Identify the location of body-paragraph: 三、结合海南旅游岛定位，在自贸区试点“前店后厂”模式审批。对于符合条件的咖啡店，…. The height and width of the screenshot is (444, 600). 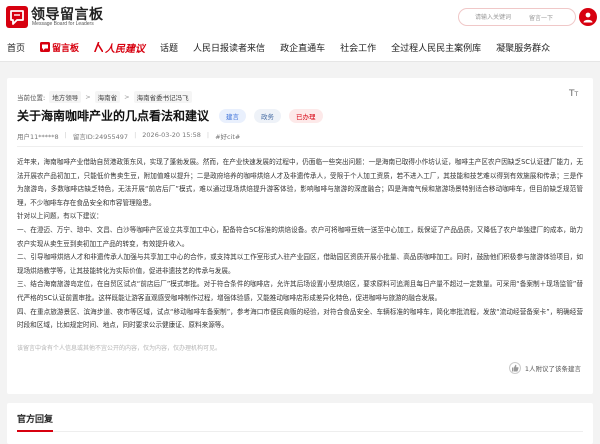
(300, 291).